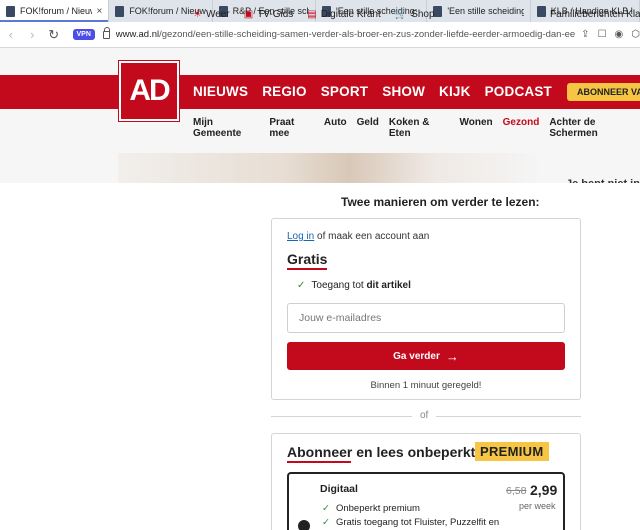 The image size is (640, 530). What do you see at coordinates (426, 318) in the screenshot?
I see `email-input` at bounding box center [426, 318].